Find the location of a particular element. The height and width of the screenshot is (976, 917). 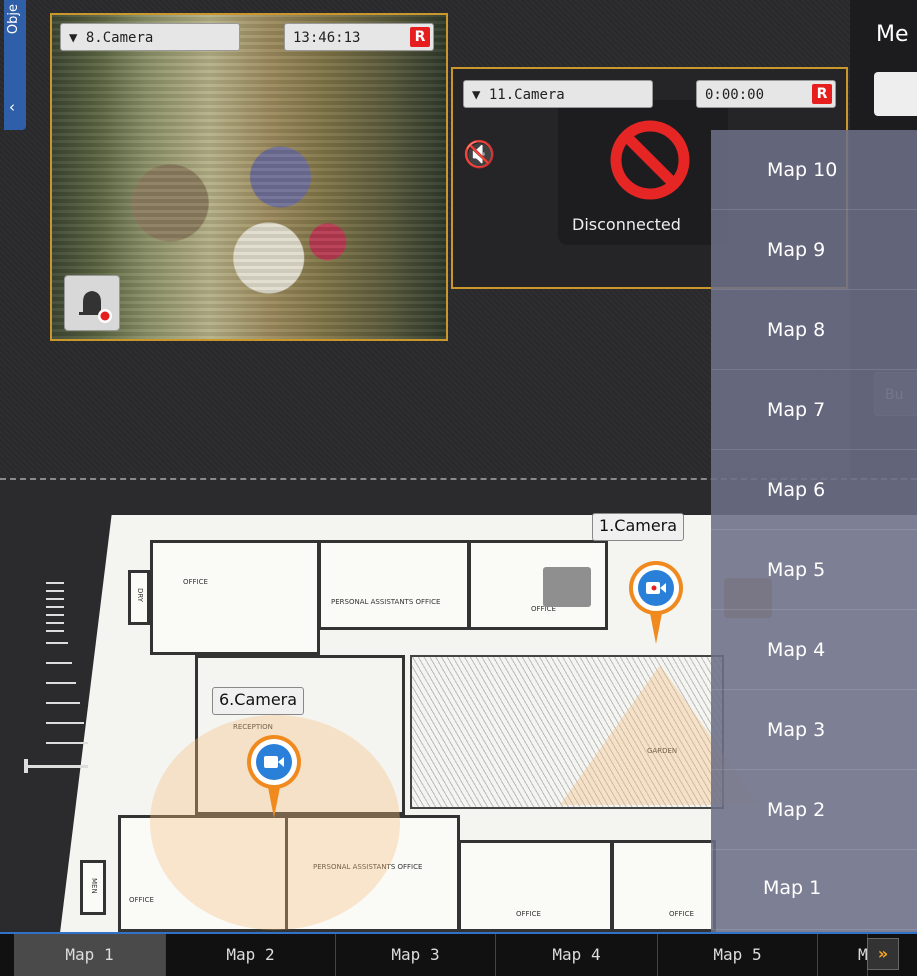

room-men: MEN is located at coordinates (93, 887).